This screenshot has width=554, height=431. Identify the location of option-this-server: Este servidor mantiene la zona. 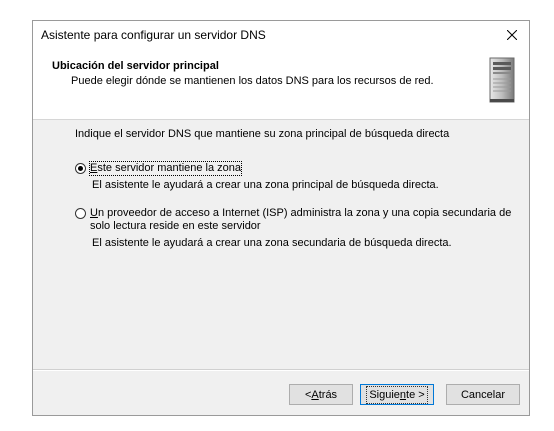
(159, 168).